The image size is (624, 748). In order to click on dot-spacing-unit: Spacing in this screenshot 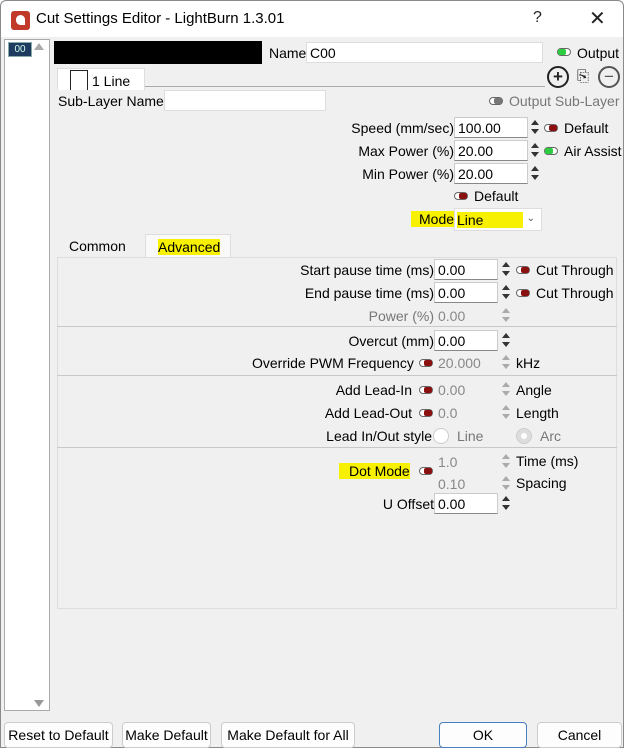, I will do `click(541, 483)`.